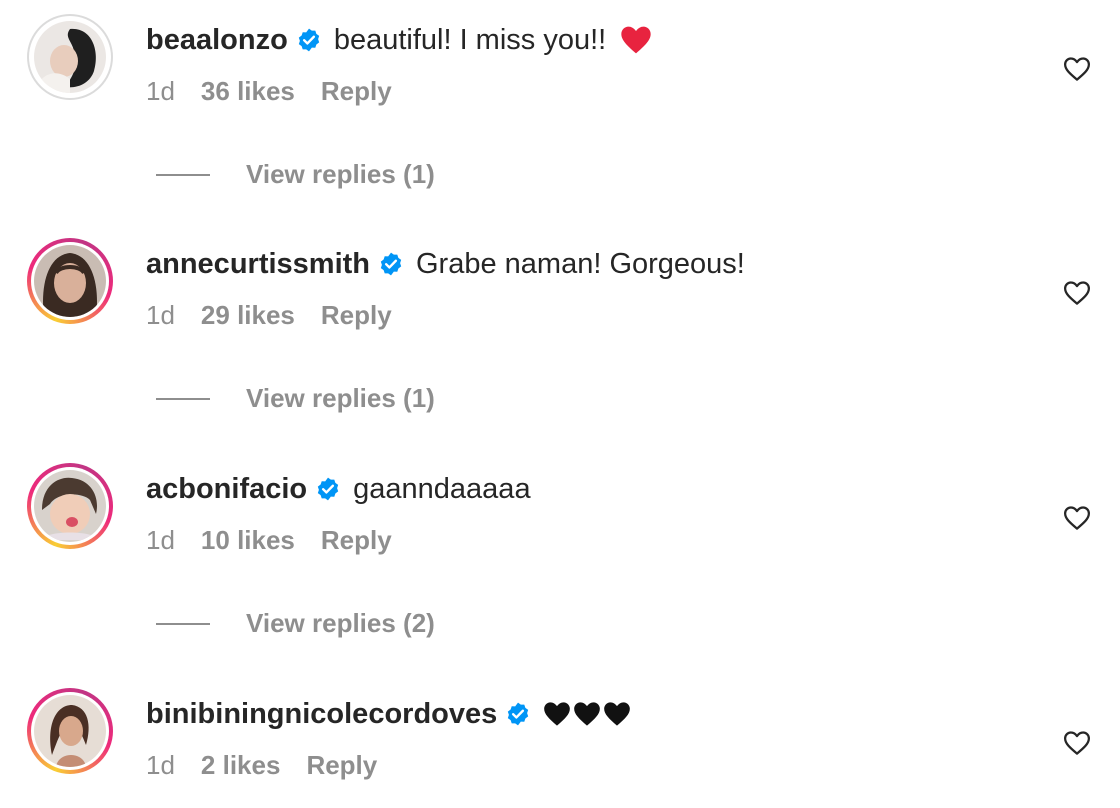 The height and width of the screenshot is (808, 1120). I want to click on red-heart-emoji-icon, so click(636, 40).